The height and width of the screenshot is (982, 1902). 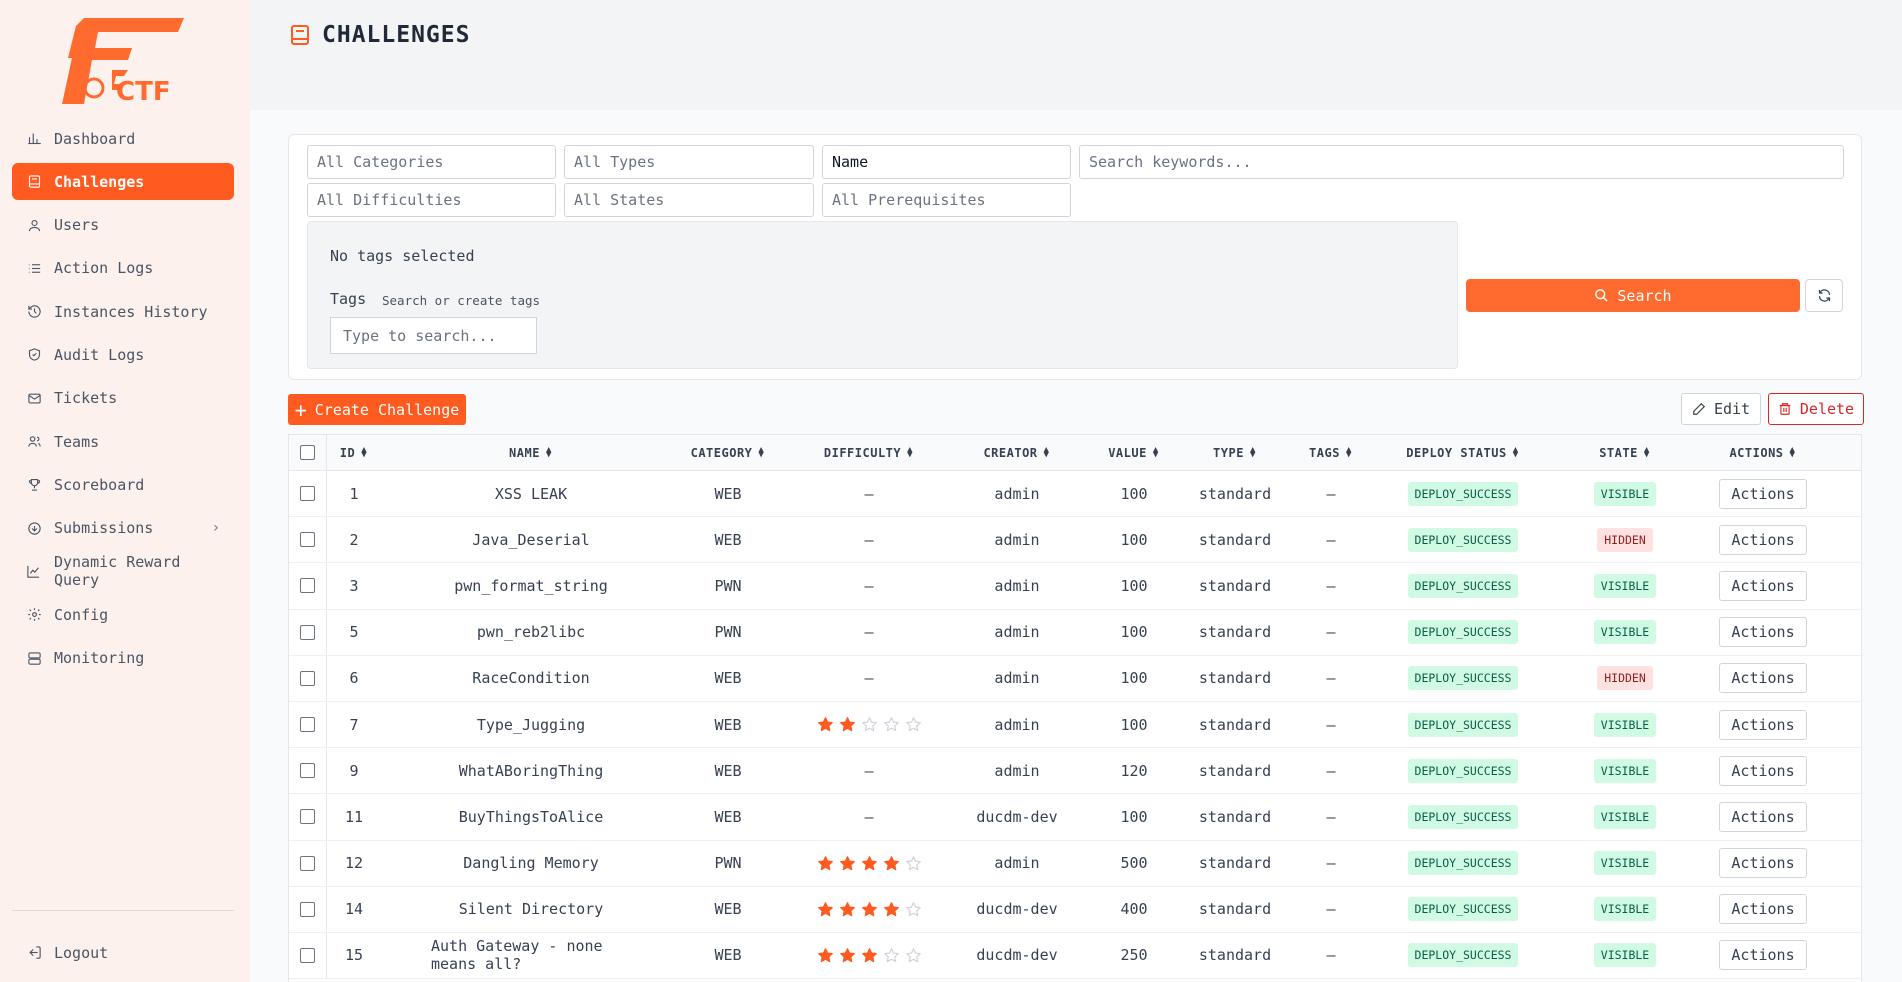 What do you see at coordinates (728, 452) in the screenshot?
I see `column-header-category: CATEGORY ▲ ▼` at bounding box center [728, 452].